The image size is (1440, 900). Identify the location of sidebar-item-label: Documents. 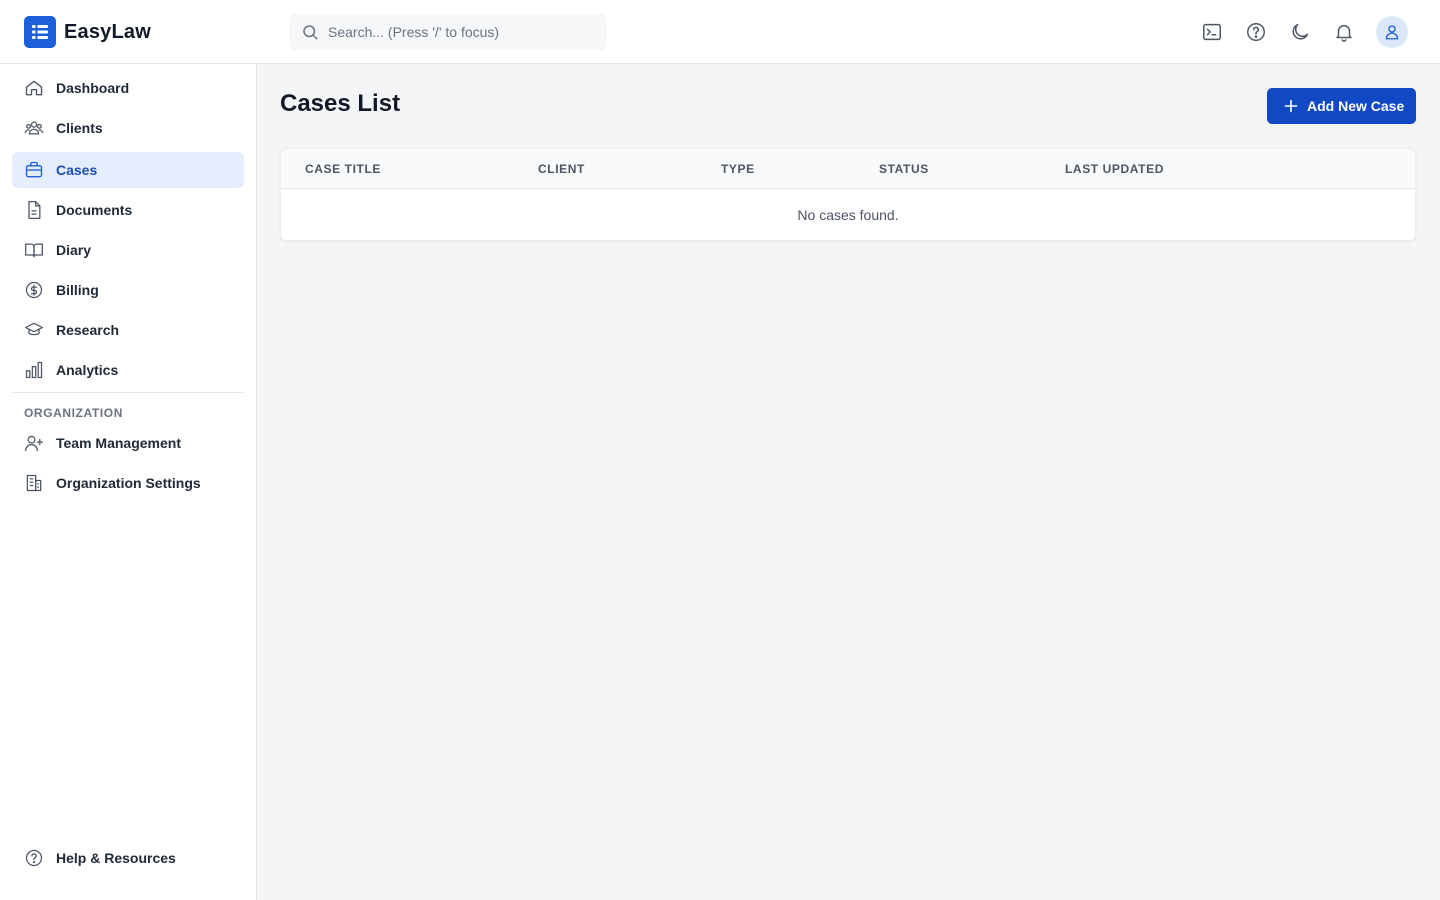
(94, 210).